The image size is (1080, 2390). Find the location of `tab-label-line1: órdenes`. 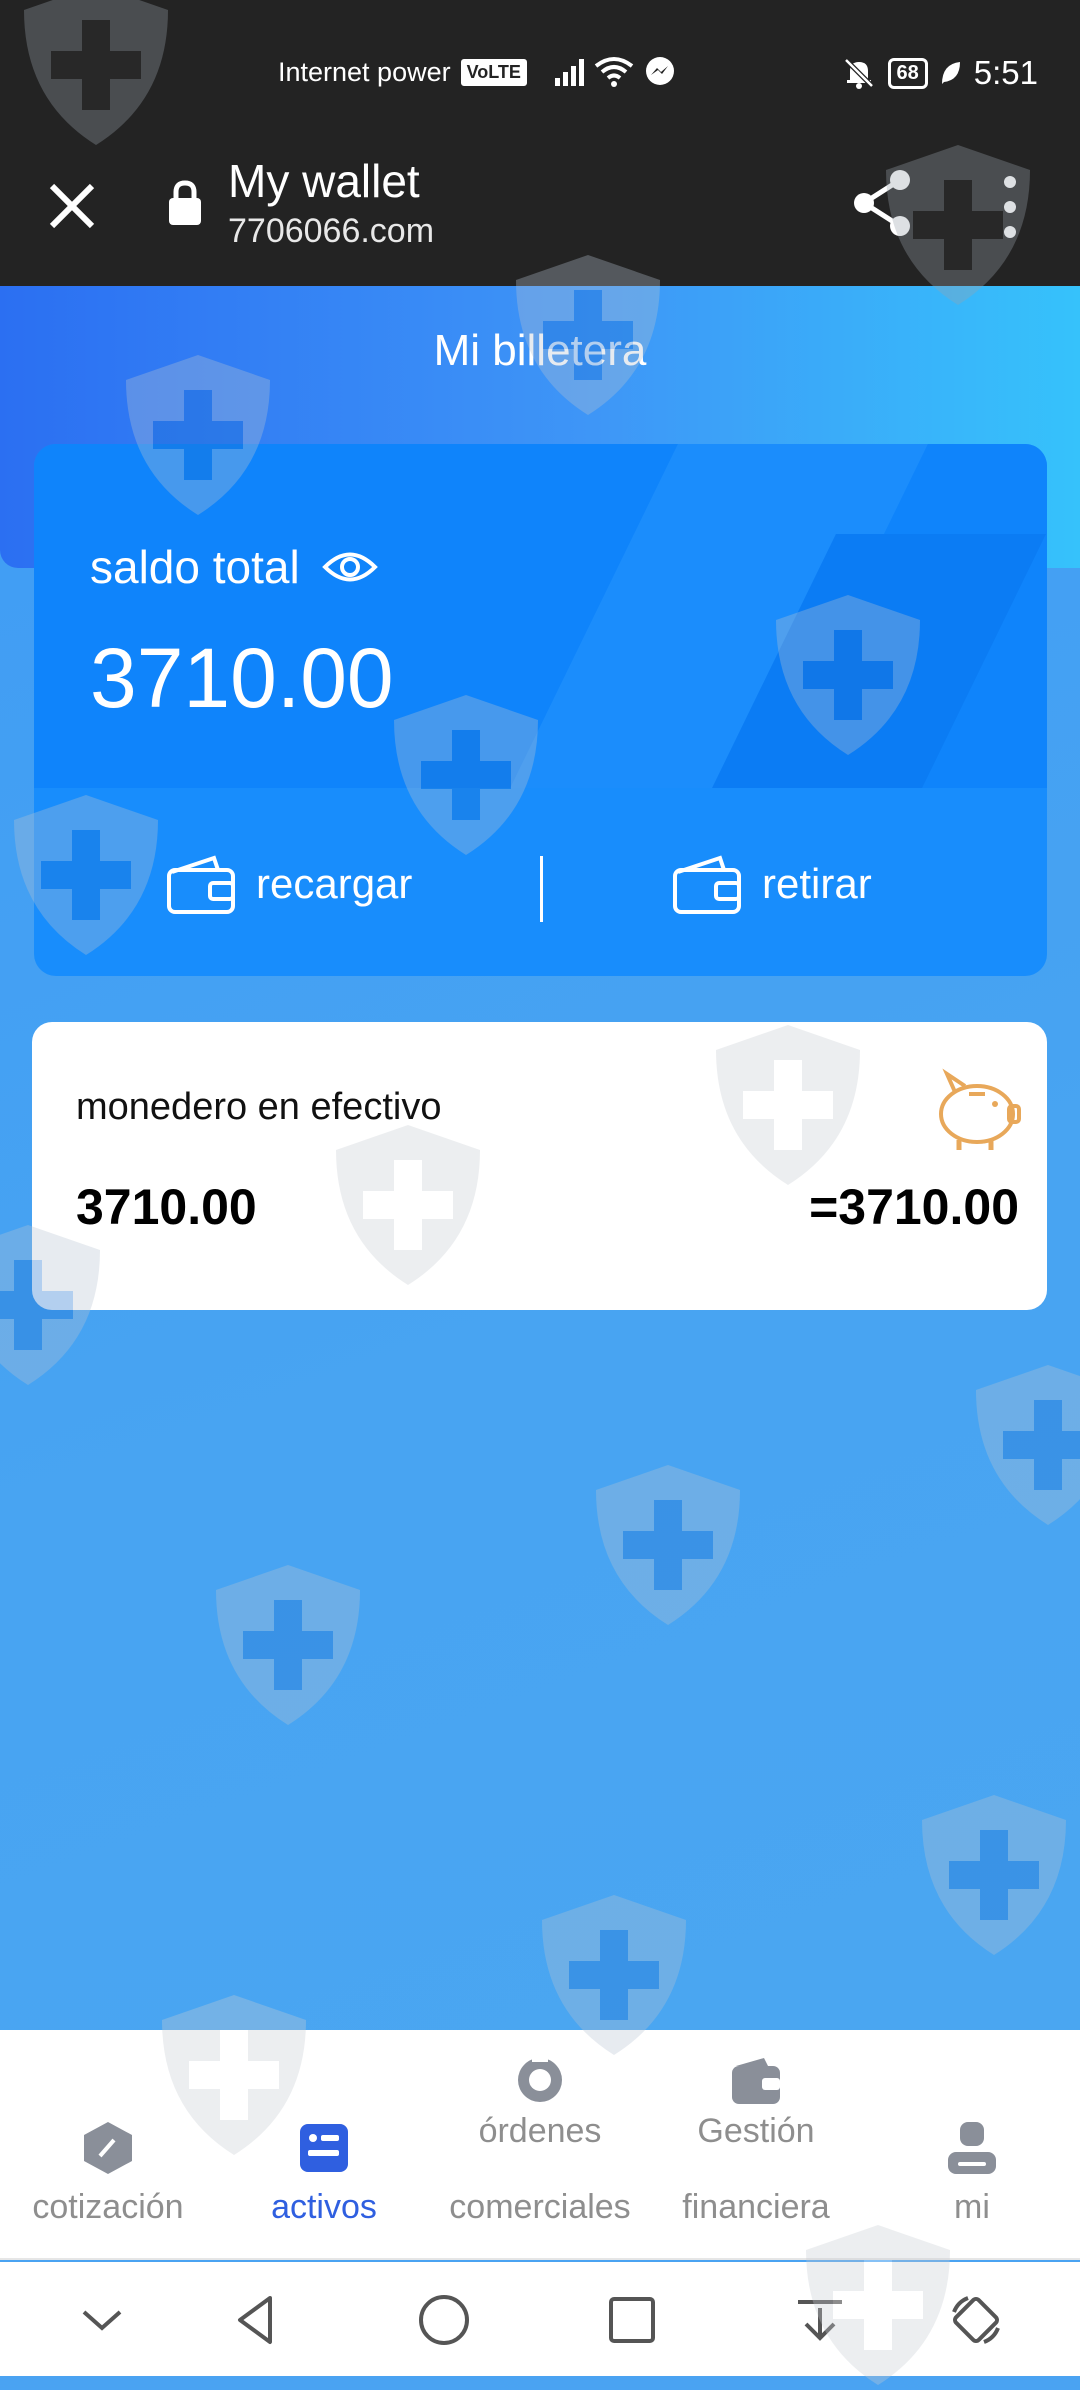

tab-label-line1: órdenes is located at coordinates (540, 2131).